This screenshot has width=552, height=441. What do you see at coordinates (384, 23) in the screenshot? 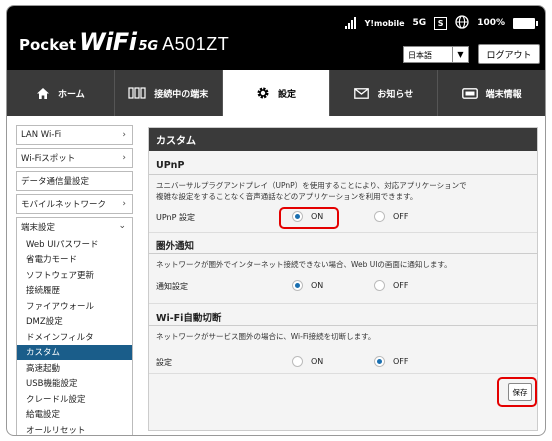
I see `carrier-name: Y!mobile` at bounding box center [384, 23].